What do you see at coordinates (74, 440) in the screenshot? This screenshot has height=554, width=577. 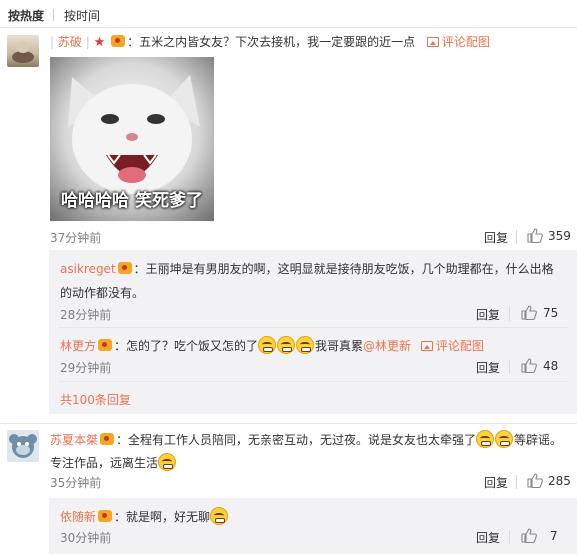 I see `username: 苏夏本桀` at bounding box center [74, 440].